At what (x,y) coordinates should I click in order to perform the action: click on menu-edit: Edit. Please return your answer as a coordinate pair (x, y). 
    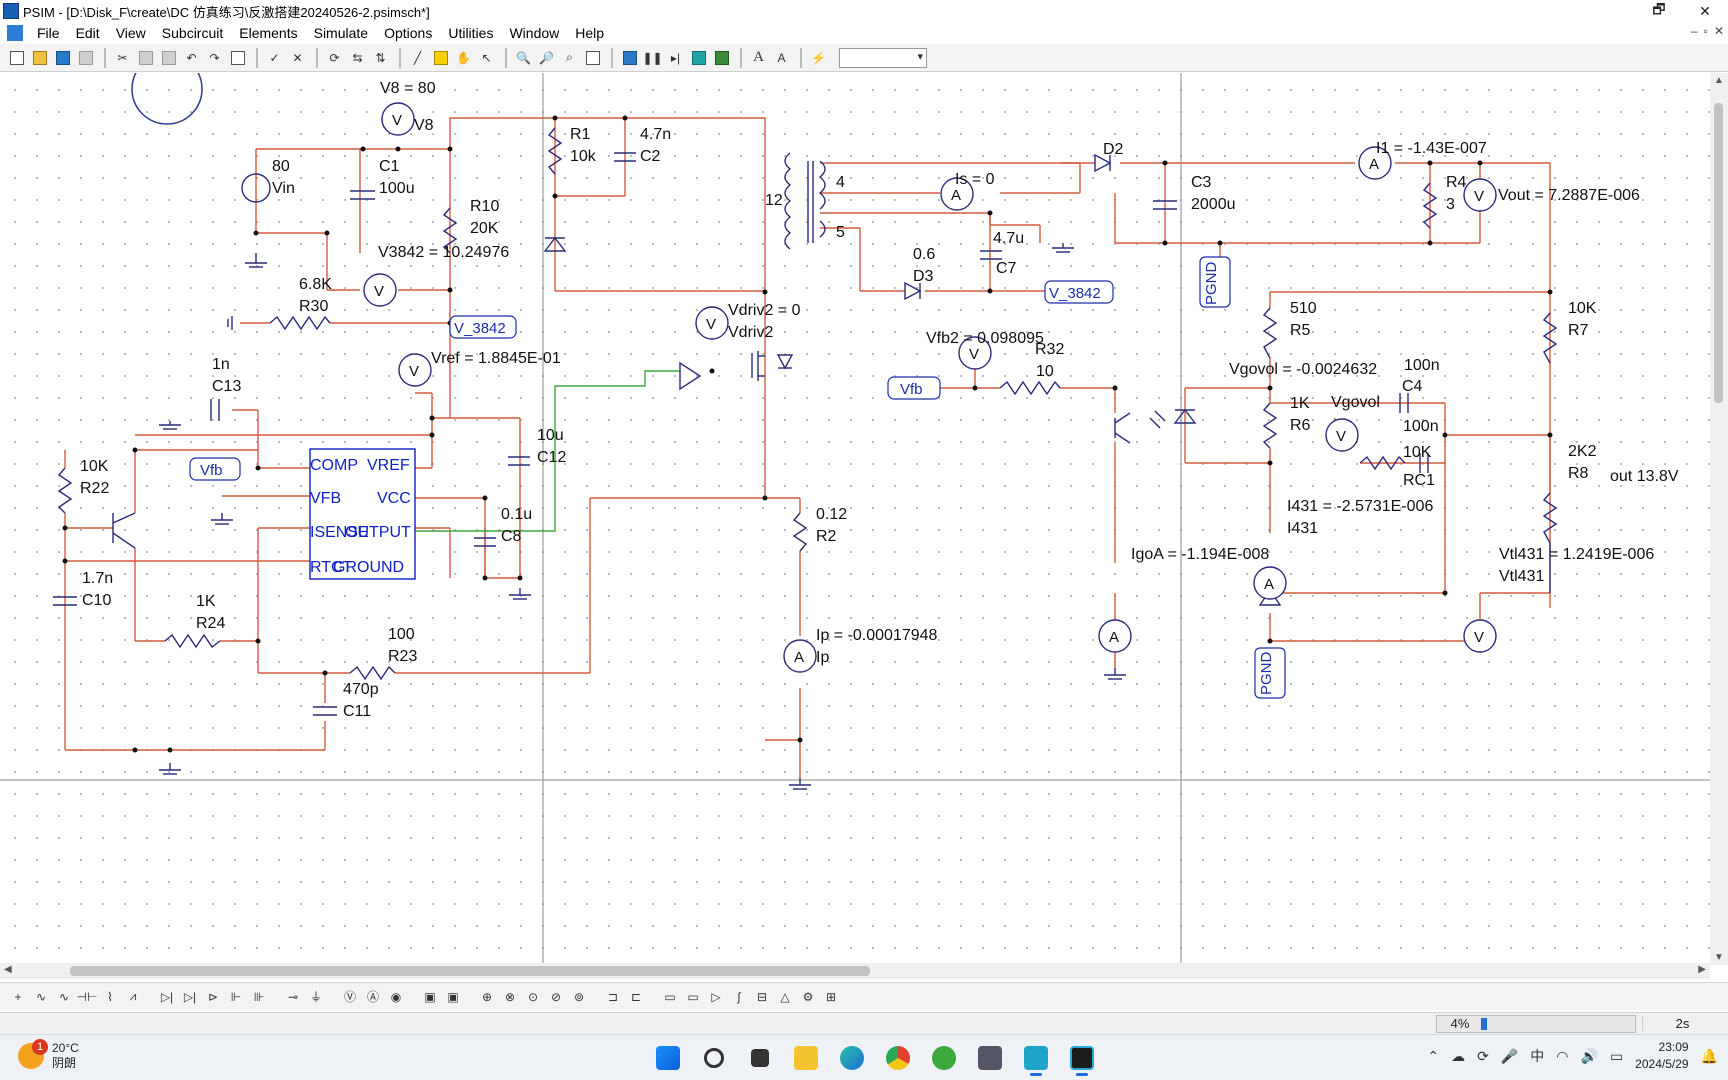
    Looking at the image, I should click on (88, 33).